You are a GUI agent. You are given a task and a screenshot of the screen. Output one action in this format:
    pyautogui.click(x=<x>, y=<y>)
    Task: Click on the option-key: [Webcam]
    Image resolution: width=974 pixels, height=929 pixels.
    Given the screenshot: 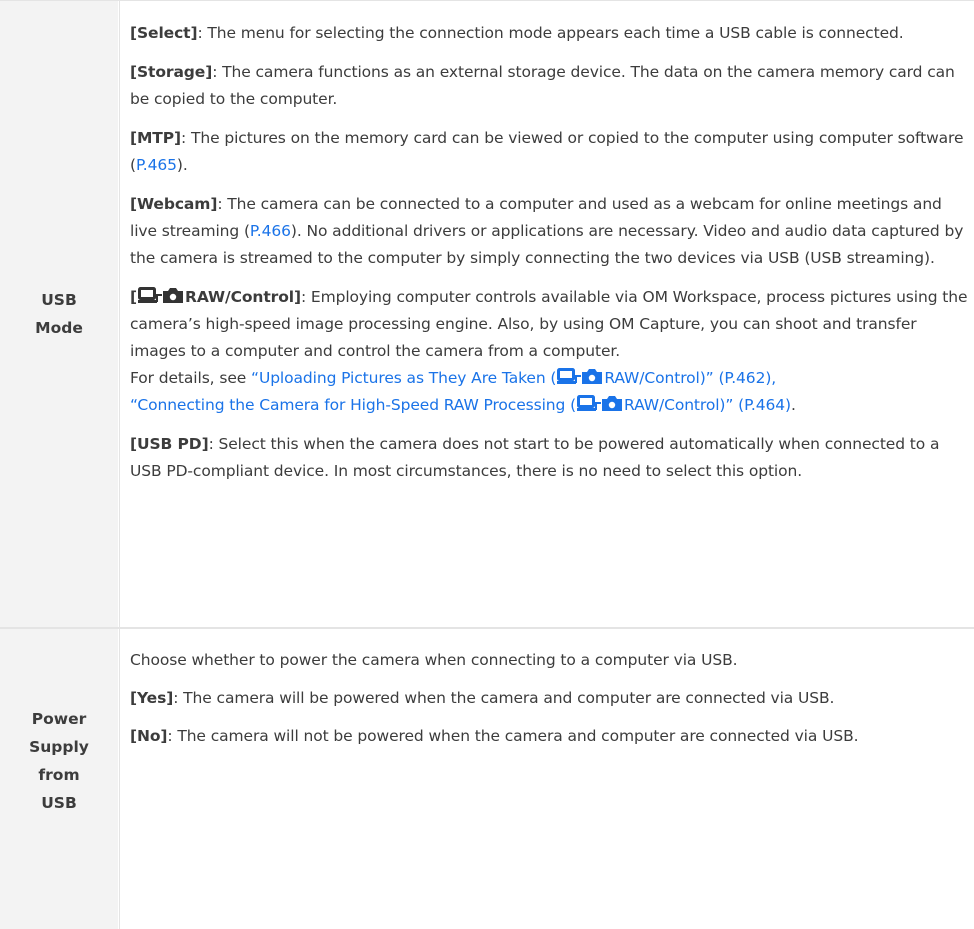 What is the action you would take?
    pyautogui.click(x=174, y=204)
    